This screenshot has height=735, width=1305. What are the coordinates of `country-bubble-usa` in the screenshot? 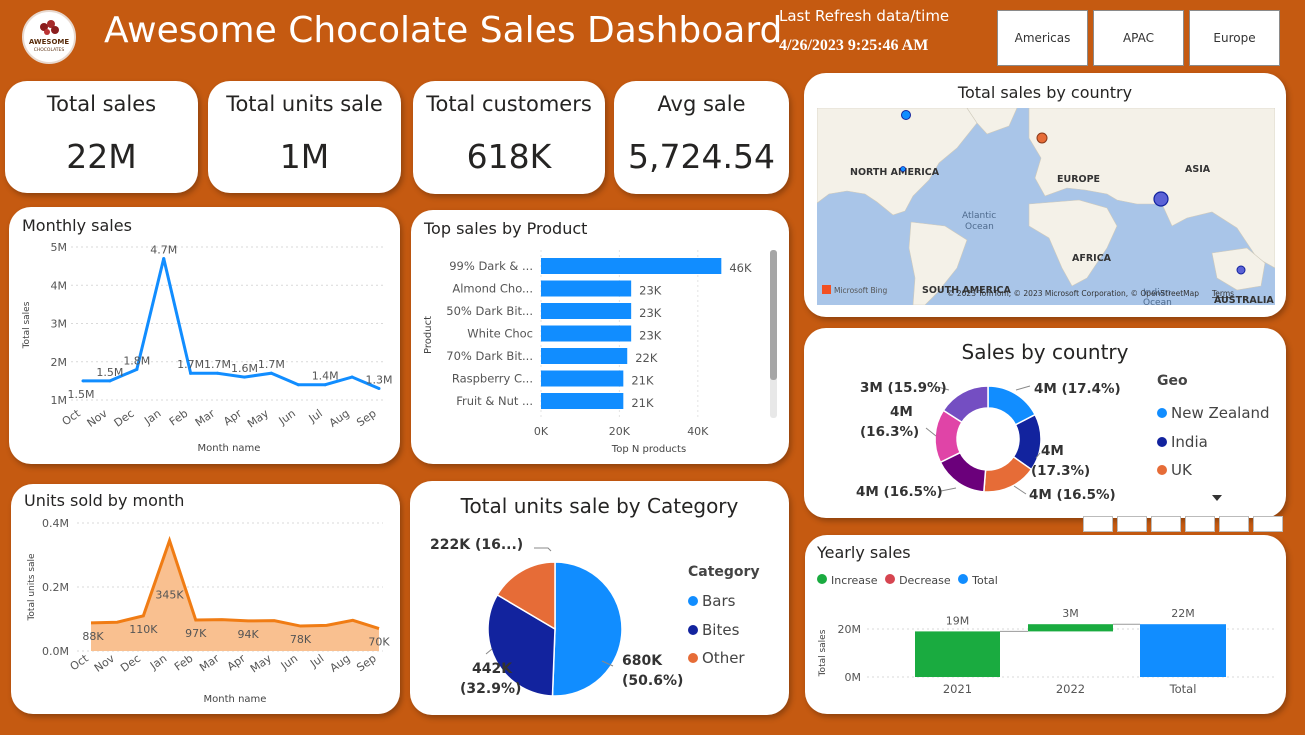 It's located at (903, 169).